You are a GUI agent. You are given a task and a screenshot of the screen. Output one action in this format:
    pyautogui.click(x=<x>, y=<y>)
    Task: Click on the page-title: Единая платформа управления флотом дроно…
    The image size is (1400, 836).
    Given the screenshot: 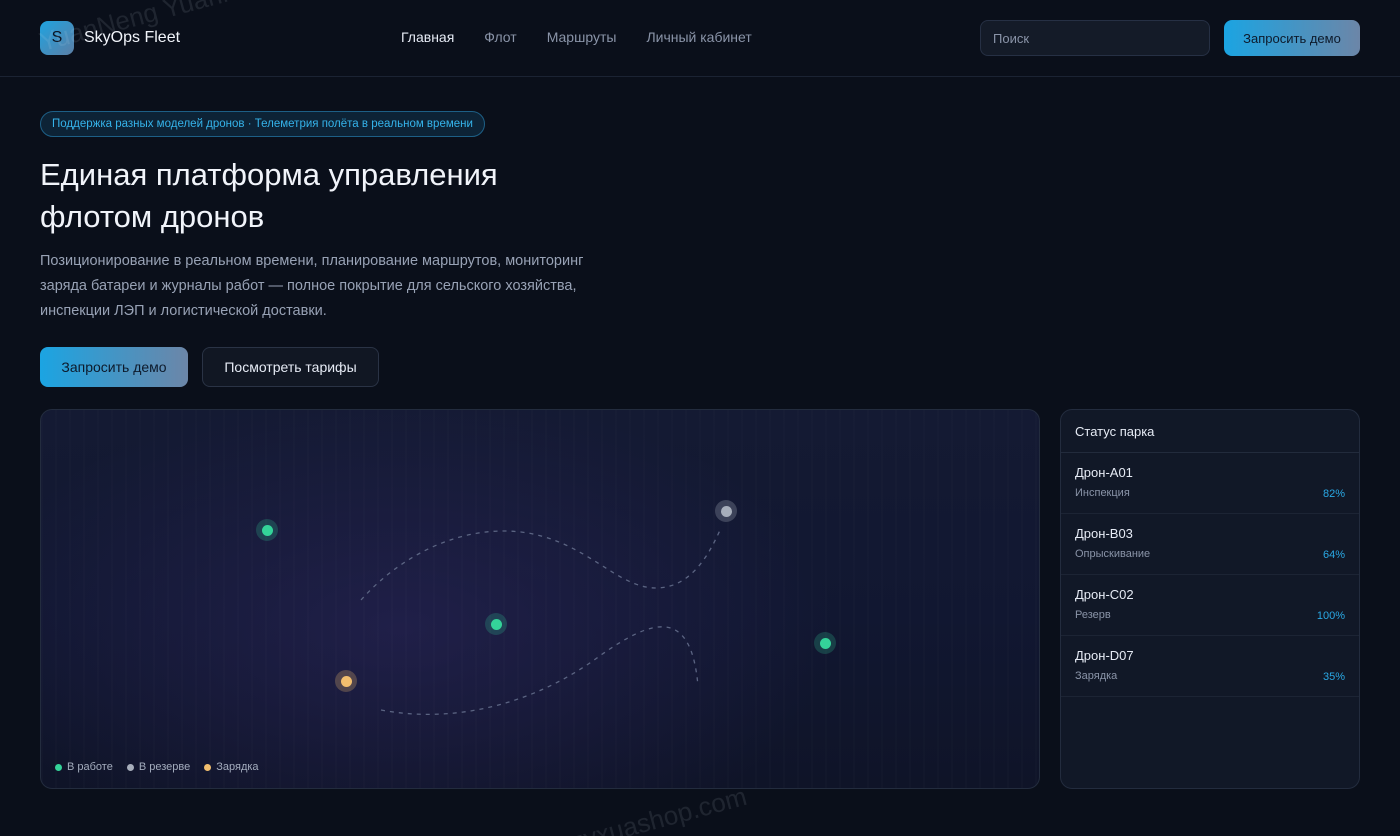 What is the action you would take?
    pyautogui.click(x=320, y=196)
    